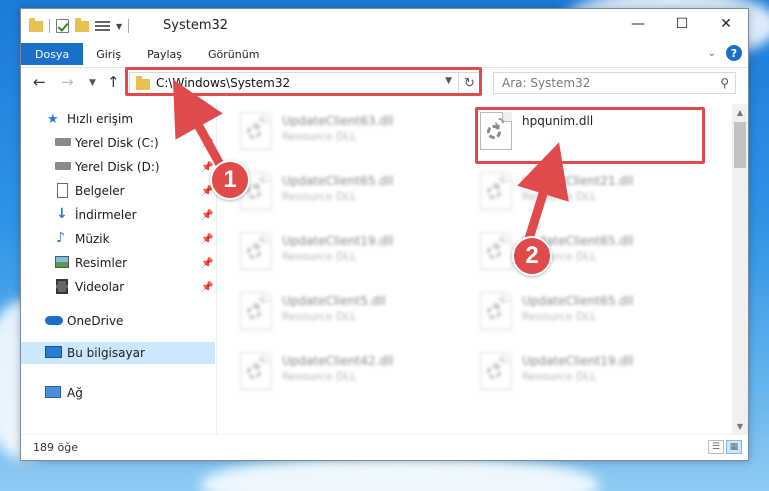 Image resolution: width=769 pixels, height=491 pixels. What do you see at coordinates (638, 24) in the screenshot?
I see `minimize-button: —` at bounding box center [638, 24].